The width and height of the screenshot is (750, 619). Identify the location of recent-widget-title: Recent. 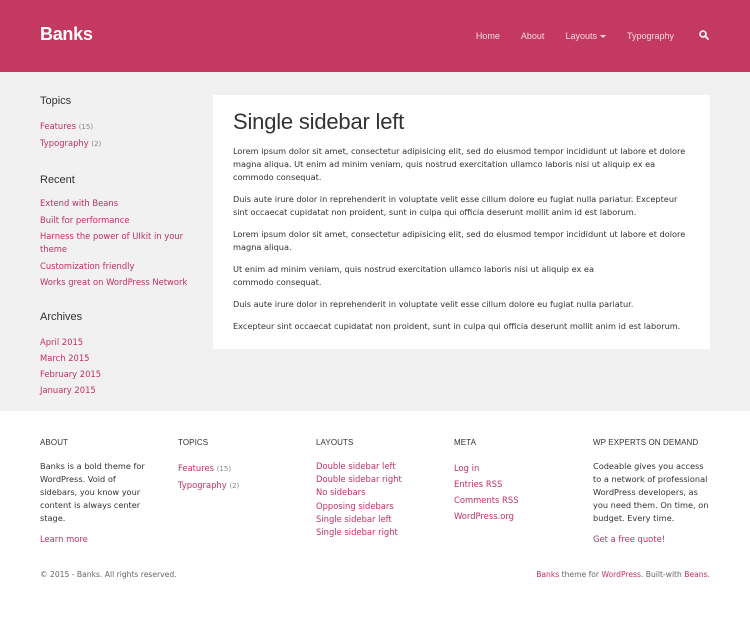
(57, 180).